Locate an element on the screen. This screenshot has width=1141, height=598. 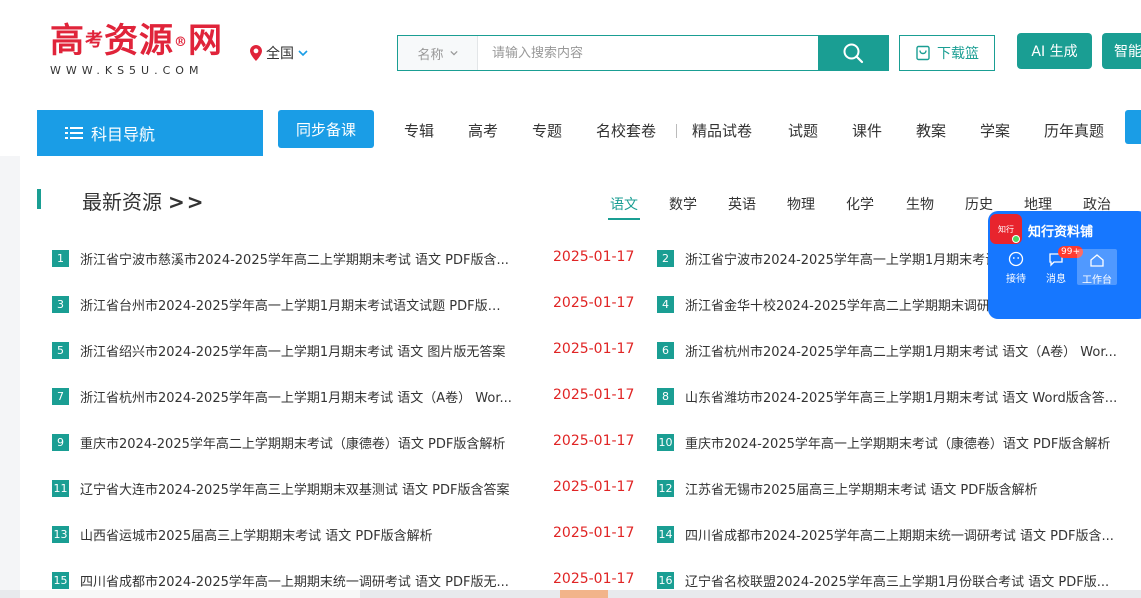
scrollbar-thumb is located at coordinates (584, 594).